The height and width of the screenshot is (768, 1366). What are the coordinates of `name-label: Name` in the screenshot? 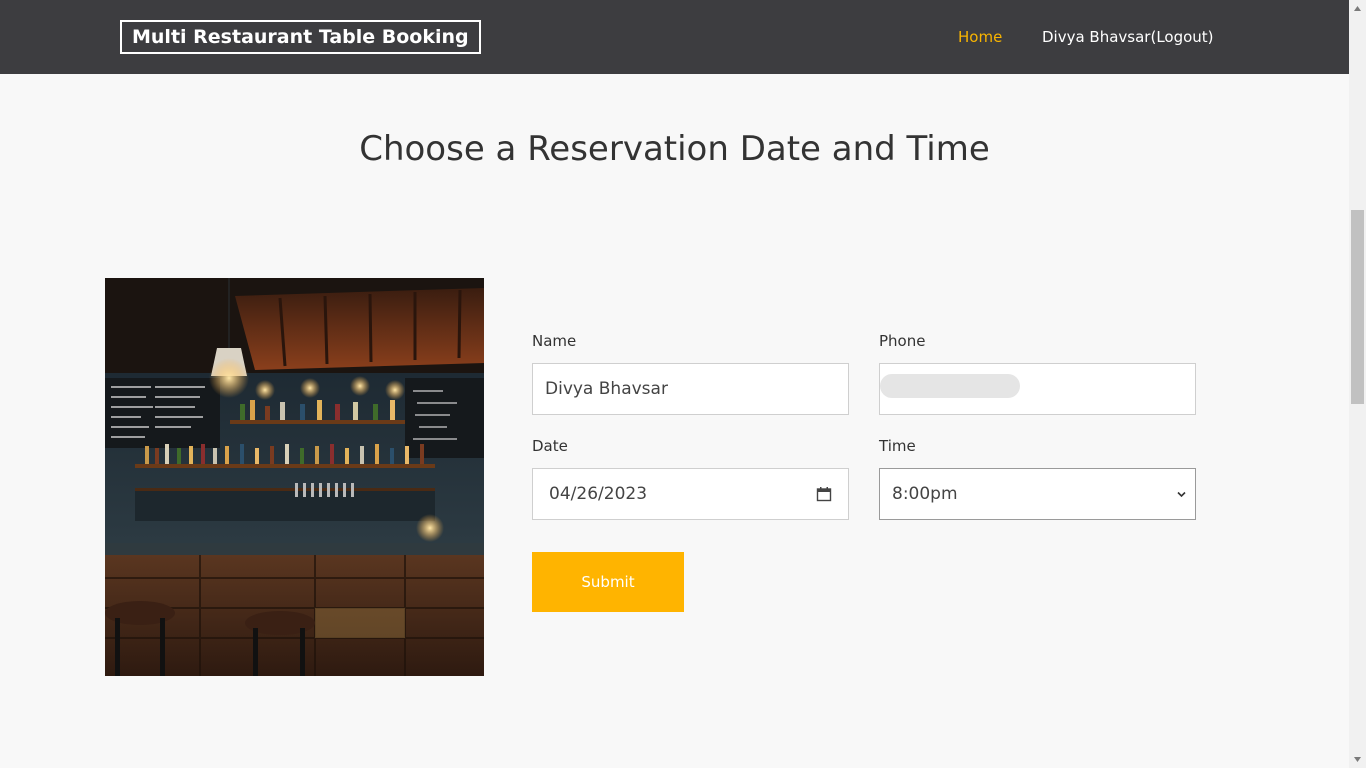 It's located at (554, 341).